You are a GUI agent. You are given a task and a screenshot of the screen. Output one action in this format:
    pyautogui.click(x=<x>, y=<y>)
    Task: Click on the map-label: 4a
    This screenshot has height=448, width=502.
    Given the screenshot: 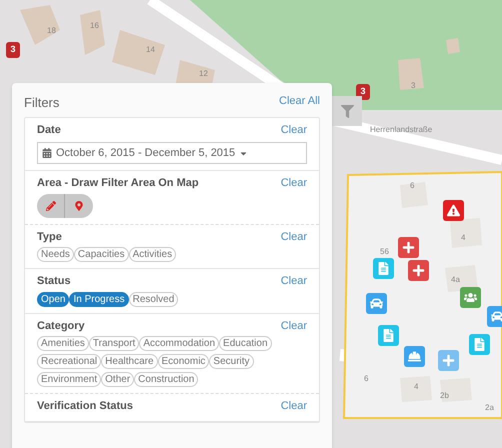 What is the action you would take?
    pyautogui.click(x=455, y=280)
    